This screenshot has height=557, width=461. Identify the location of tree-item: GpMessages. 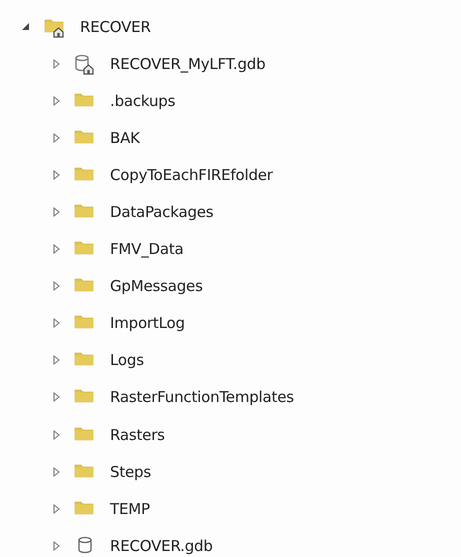
(156, 286).